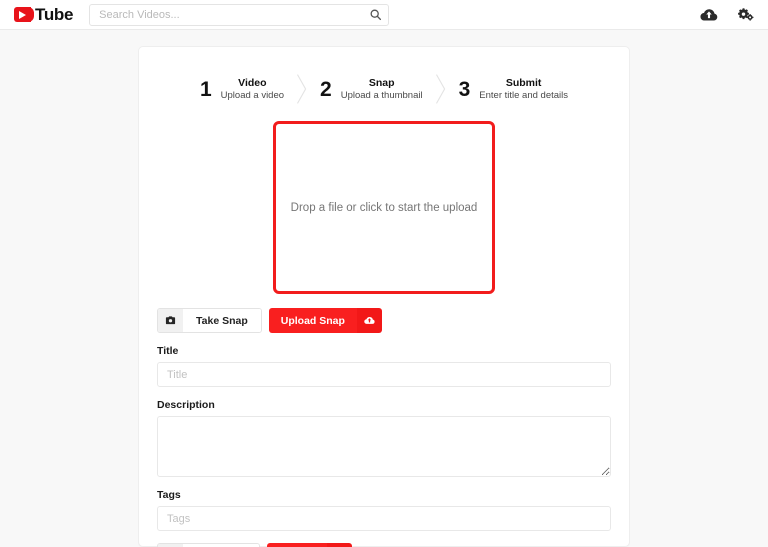  Describe the element at coordinates (745, 15) in the screenshot. I see `settings-gears-icon` at that location.